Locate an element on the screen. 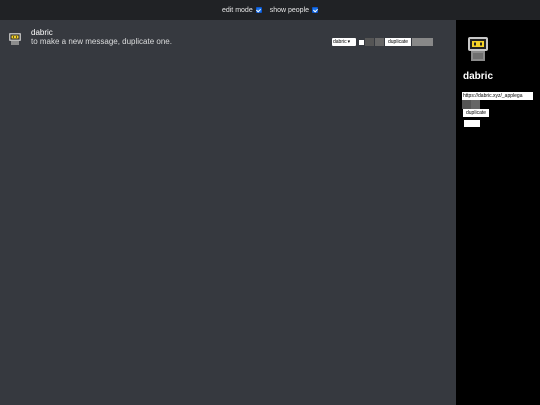  message-content: to make a new message, duplicate one. is located at coordinates (101, 42).